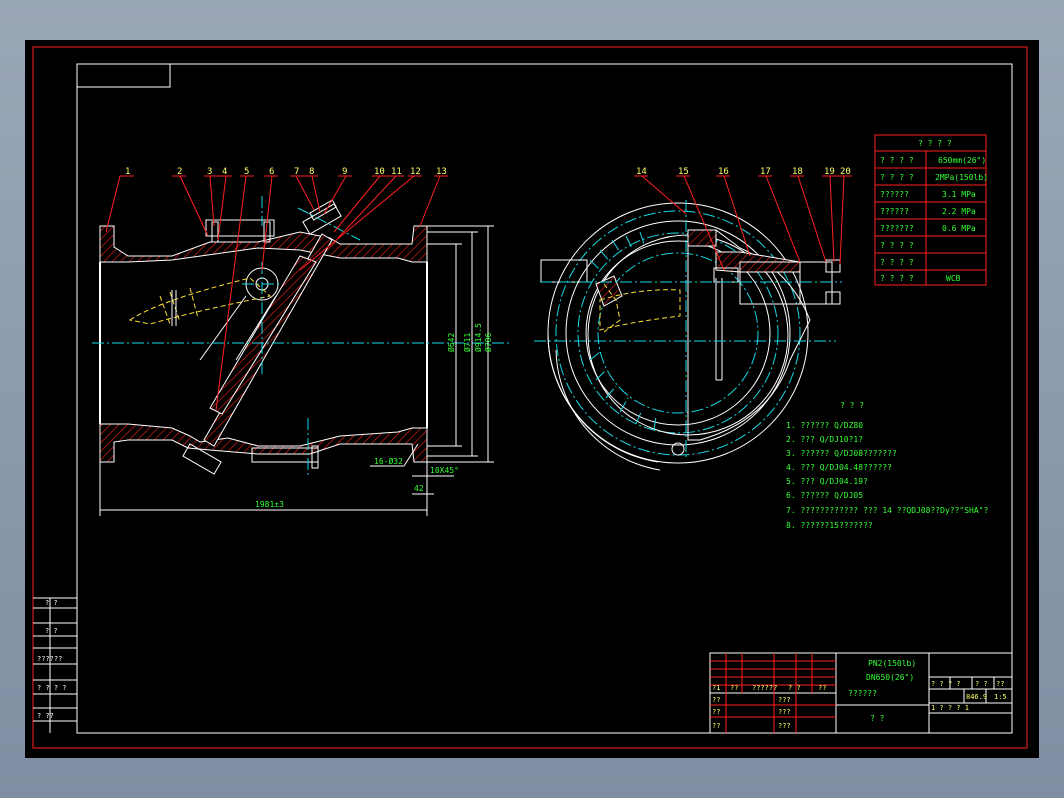 Image resolution: width=1064 pixels, height=798 pixels. What do you see at coordinates (862, 693) in the screenshot?
I see `title-drawing-name: ??????` at bounding box center [862, 693].